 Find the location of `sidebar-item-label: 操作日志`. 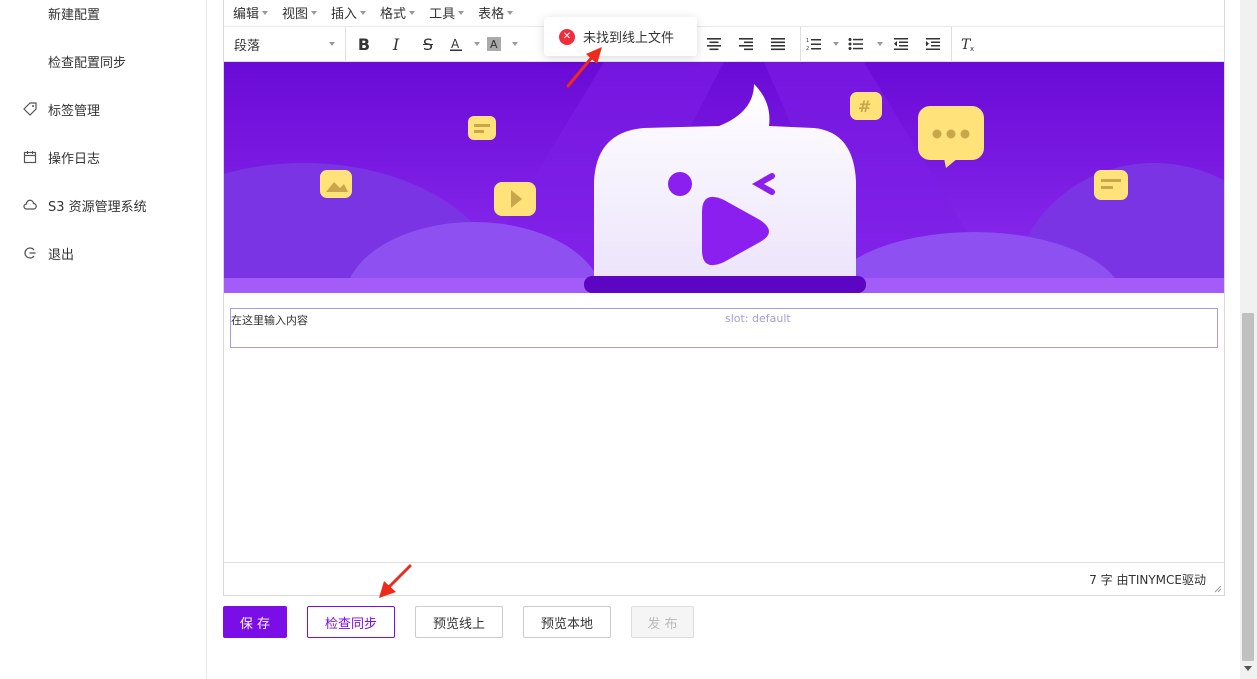

sidebar-item-label: 操作日志 is located at coordinates (74, 159).